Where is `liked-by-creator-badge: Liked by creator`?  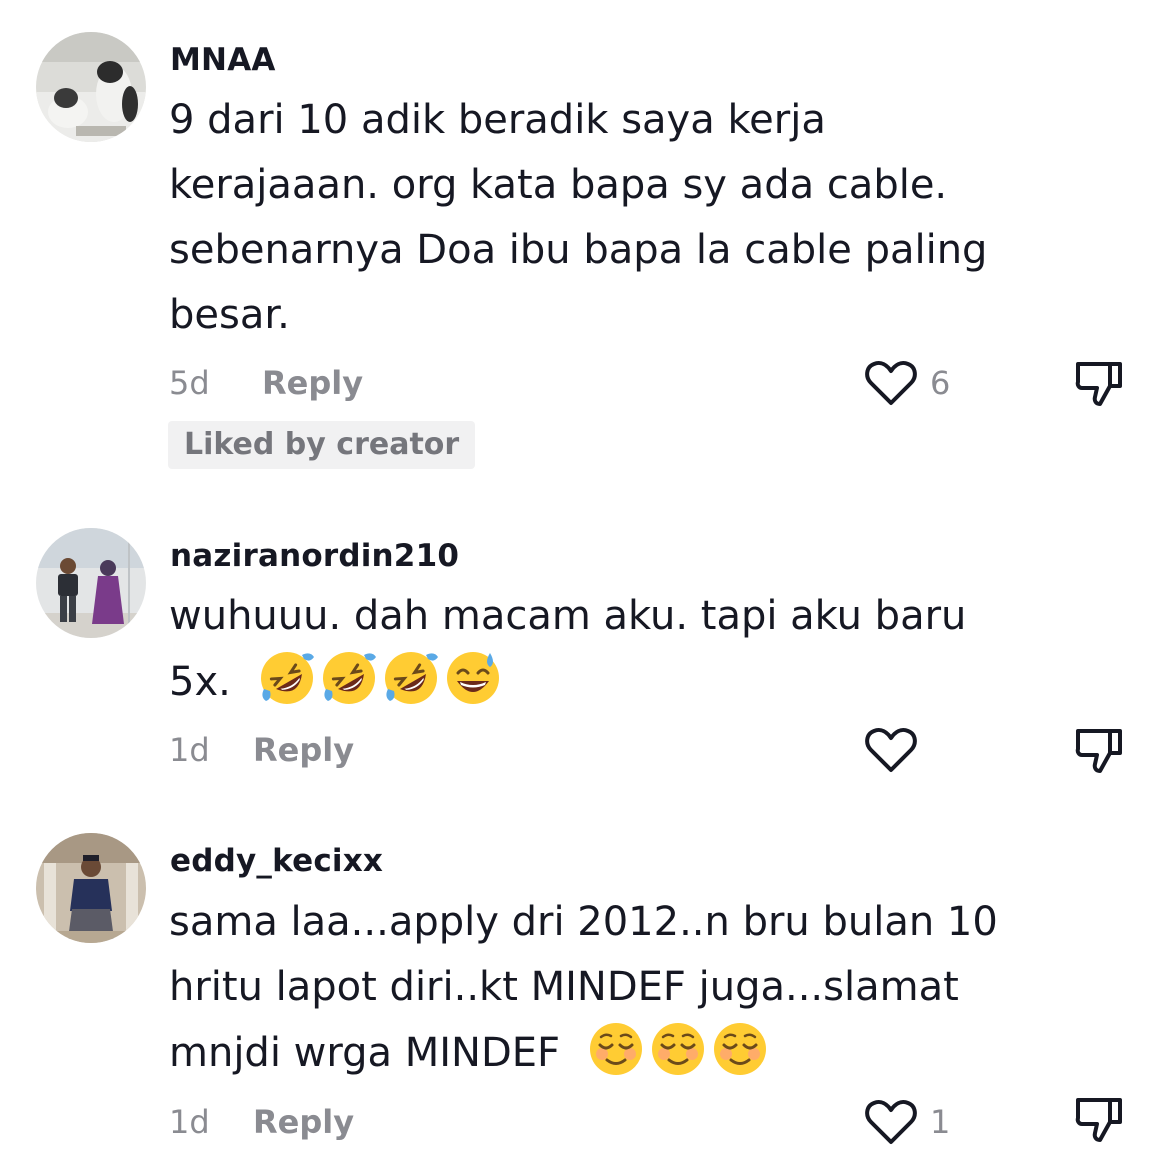
liked-by-creator-badge: Liked by creator is located at coordinates (322, 445).